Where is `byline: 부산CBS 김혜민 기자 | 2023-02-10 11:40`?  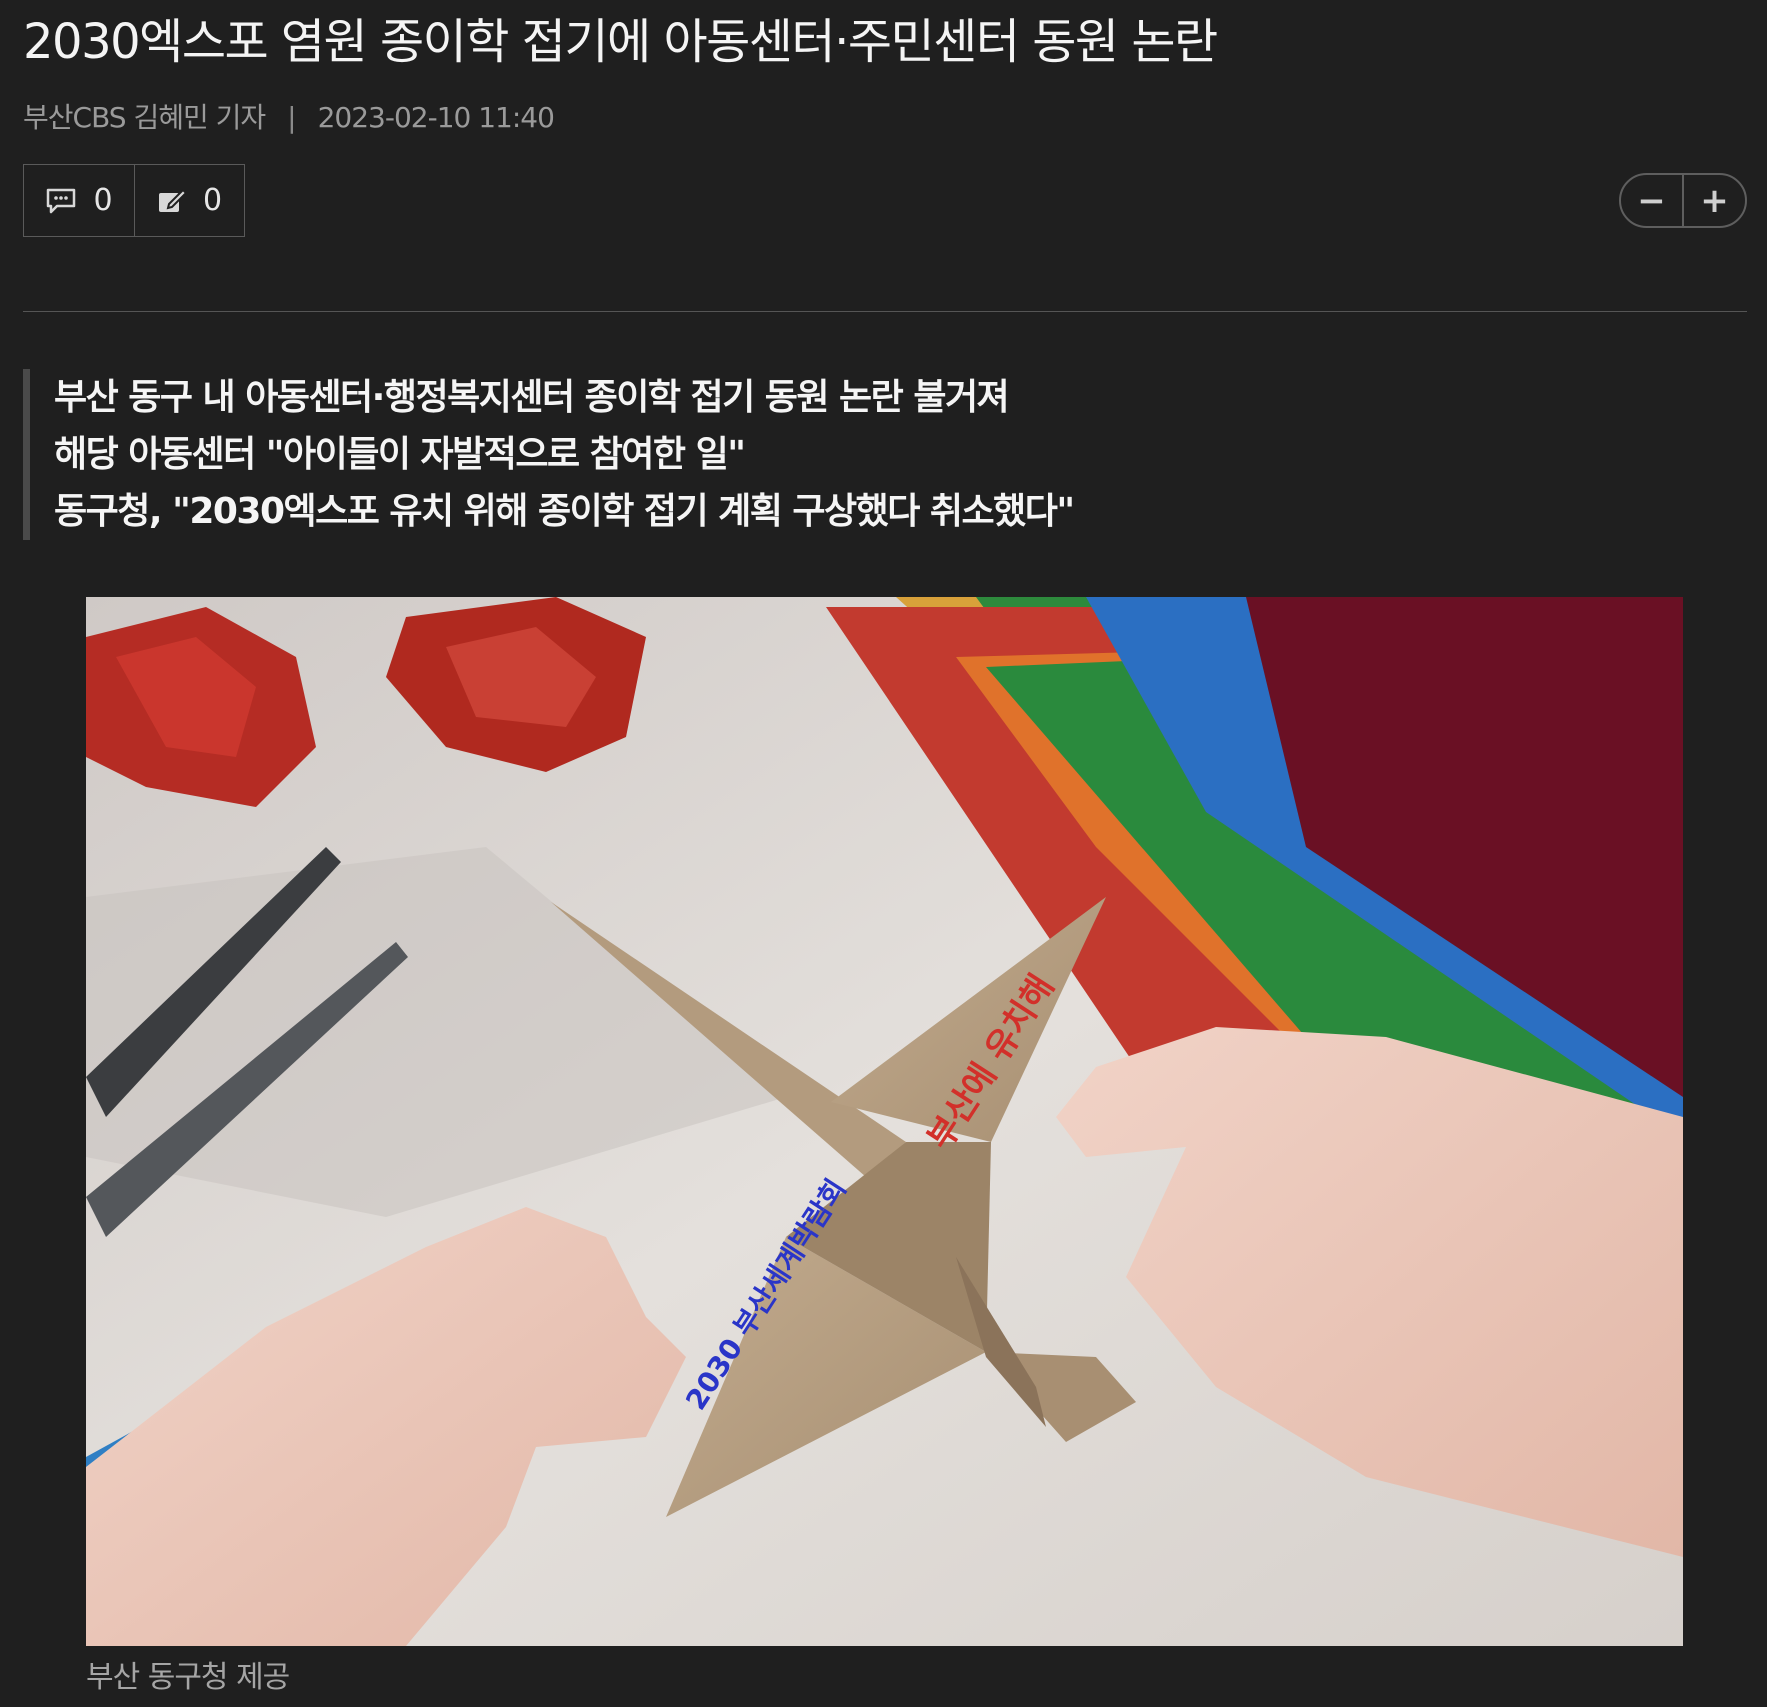 byline: 부산CBS 김혜민 기자 | 2023-02-10 11:40 is located at coordinates (289, 118).